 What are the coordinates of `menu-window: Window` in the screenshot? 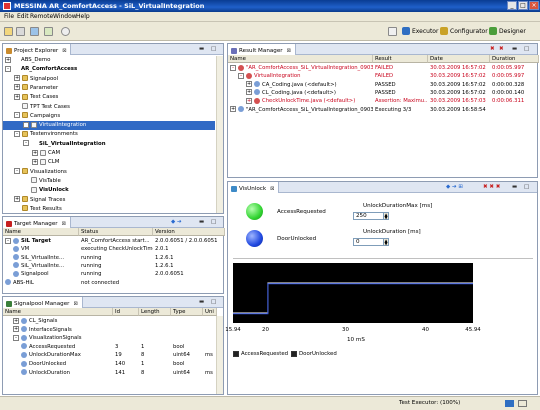 It's located at (65, 16).